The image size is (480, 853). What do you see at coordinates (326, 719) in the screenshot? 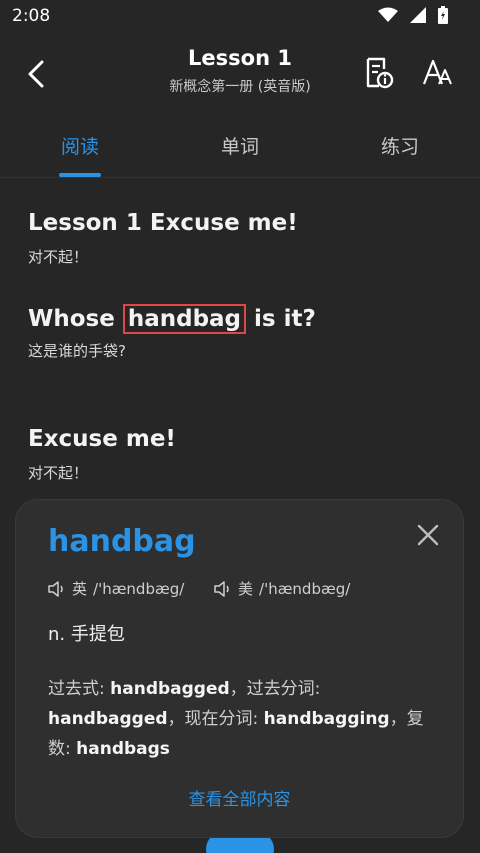
I see `present-participle-form: handbagging` at bounding box center [326, 719].